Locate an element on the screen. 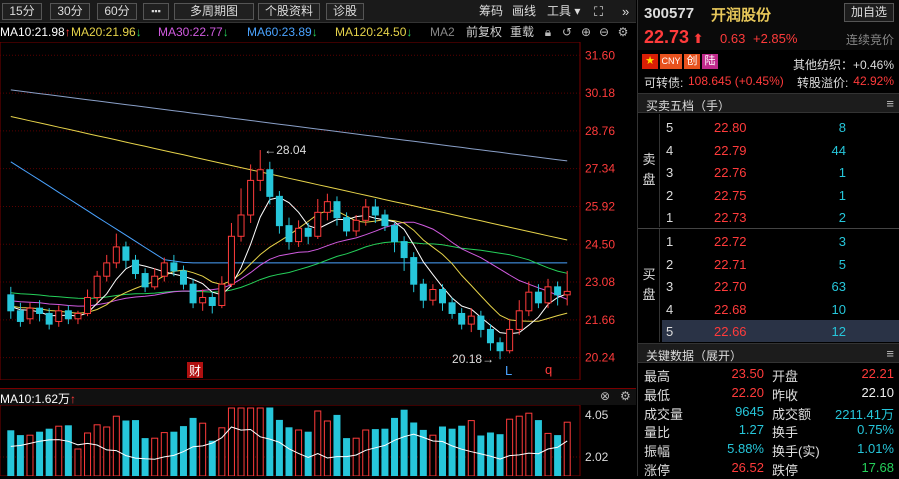 This screenshot has height=479, width=899. adjust-mode-label: 前复权 is located at coordinates (484, 32).